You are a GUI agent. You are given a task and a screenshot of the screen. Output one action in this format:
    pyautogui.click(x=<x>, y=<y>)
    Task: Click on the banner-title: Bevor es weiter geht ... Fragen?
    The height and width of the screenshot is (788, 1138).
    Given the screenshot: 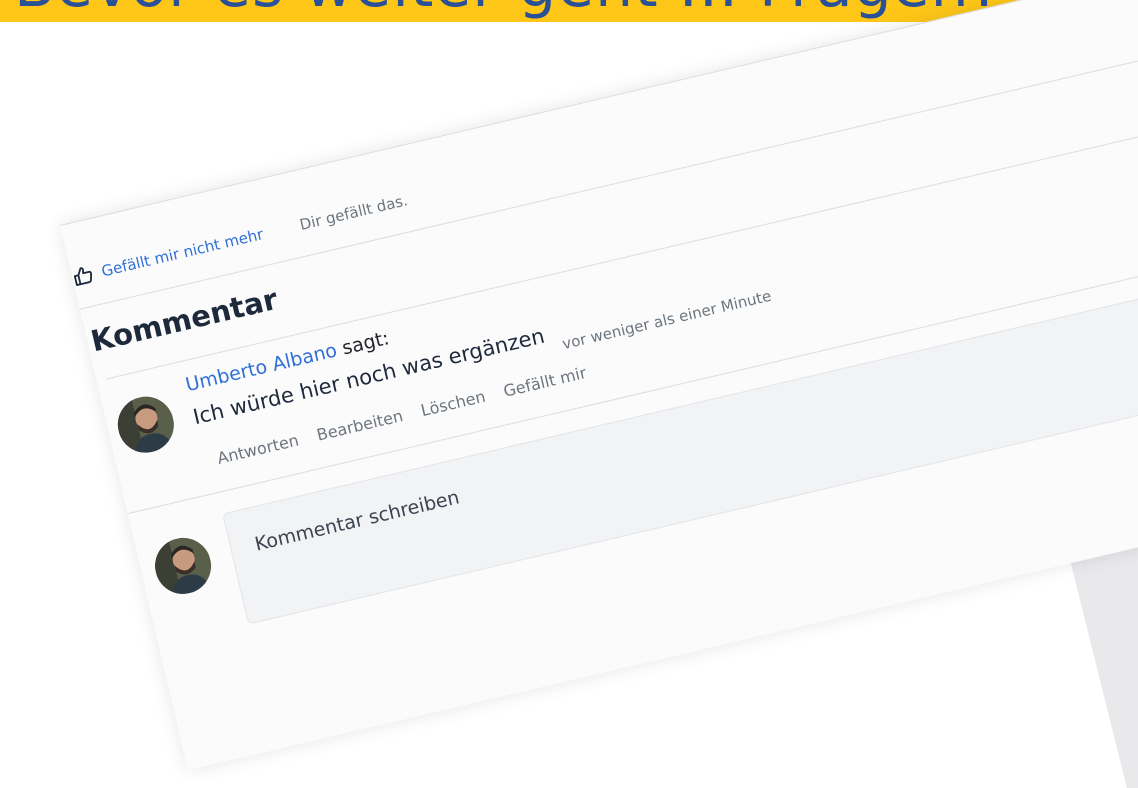 What is the action you would take?
    pyautogui.click(x=508, y=8)
    